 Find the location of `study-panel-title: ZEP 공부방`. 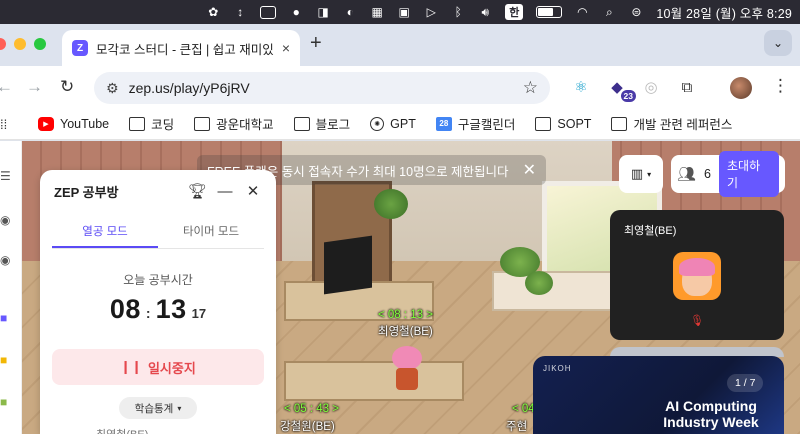

study-panel-title: ZEP 공부방 is located at coordinates (86, 192).